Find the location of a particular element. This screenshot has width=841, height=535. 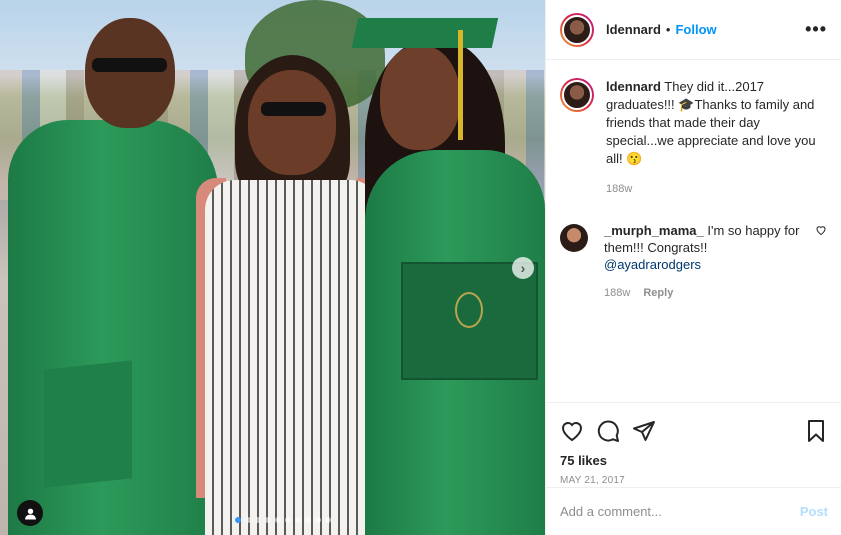

tagged-users-button is located at coordinates (30, 513).